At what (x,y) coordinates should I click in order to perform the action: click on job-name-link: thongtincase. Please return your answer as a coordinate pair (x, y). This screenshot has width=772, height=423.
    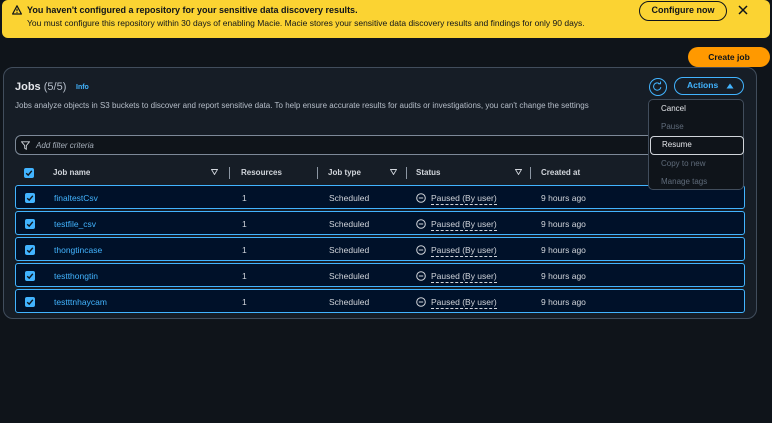
    Looking at the image, I should click on (78, 250).